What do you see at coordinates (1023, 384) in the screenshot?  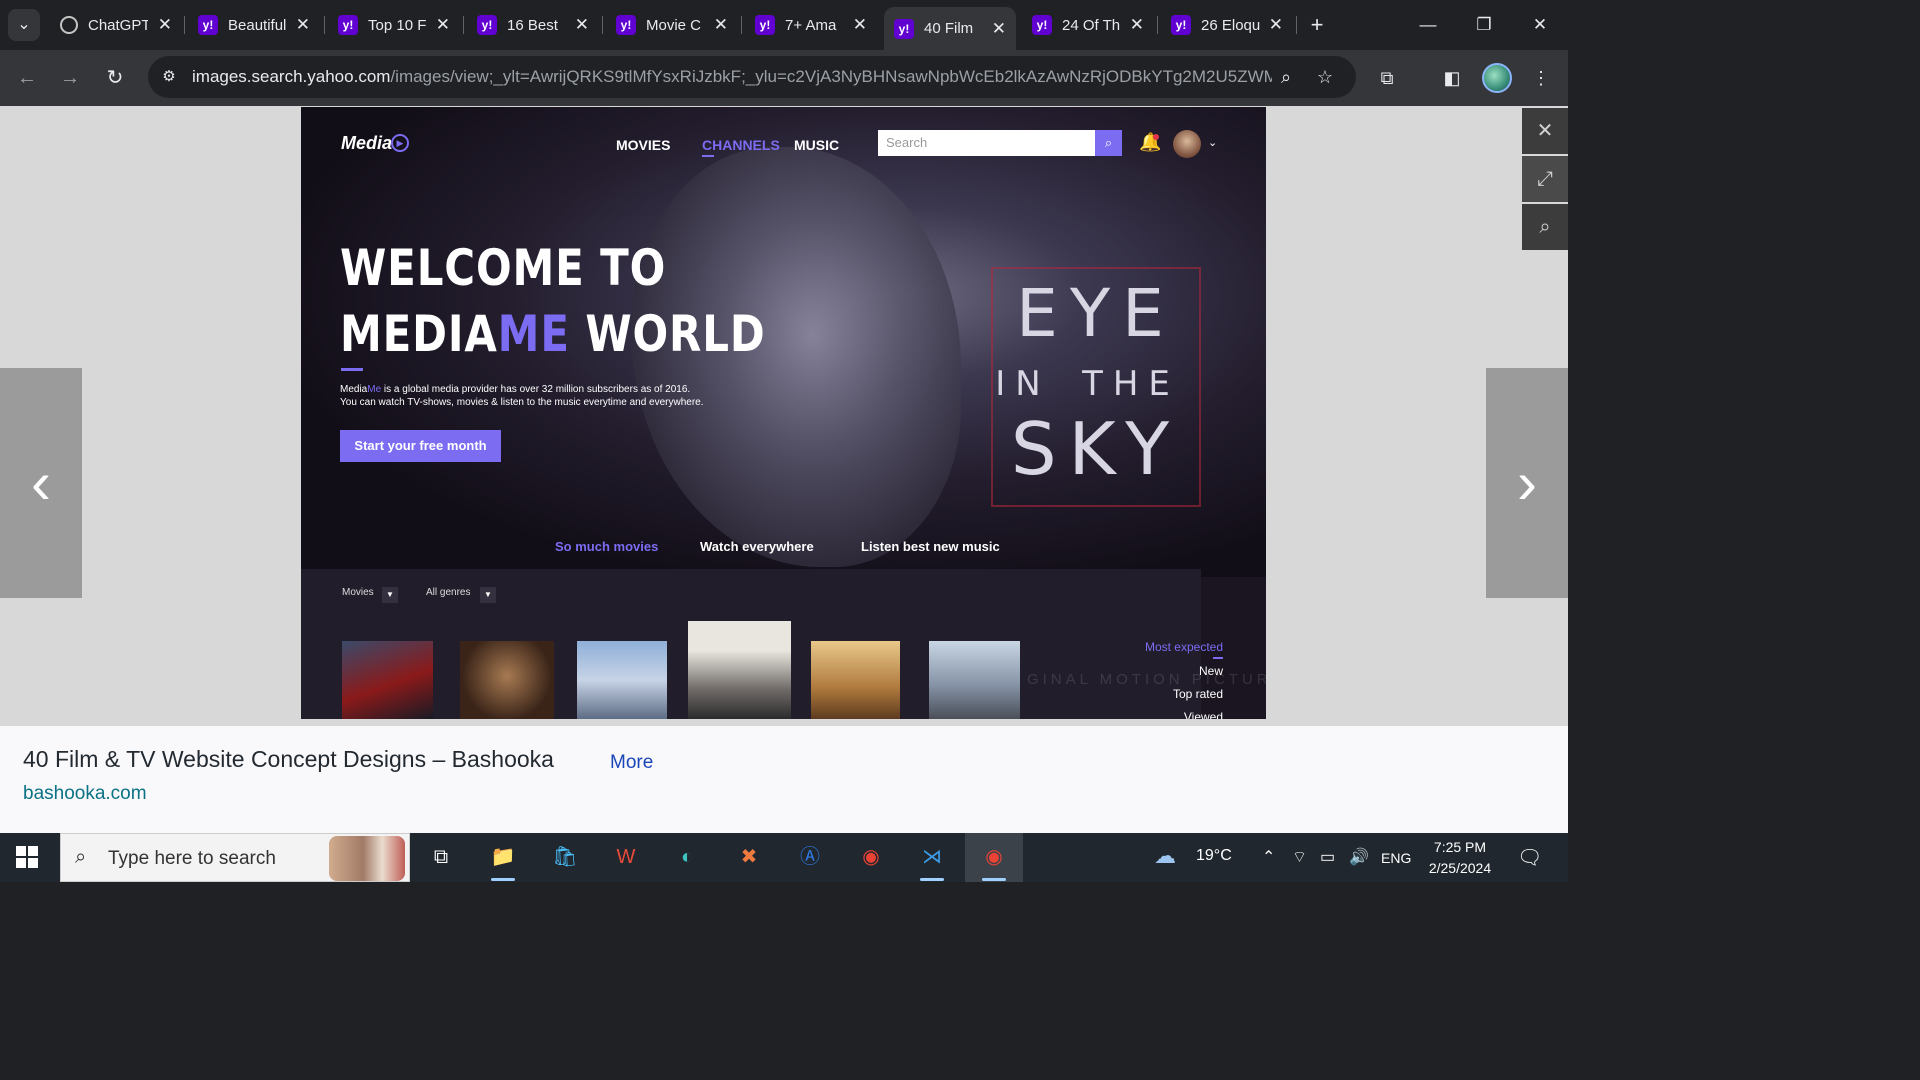 I see `poster-title-in: IN` at bounding box center [1023, 384].